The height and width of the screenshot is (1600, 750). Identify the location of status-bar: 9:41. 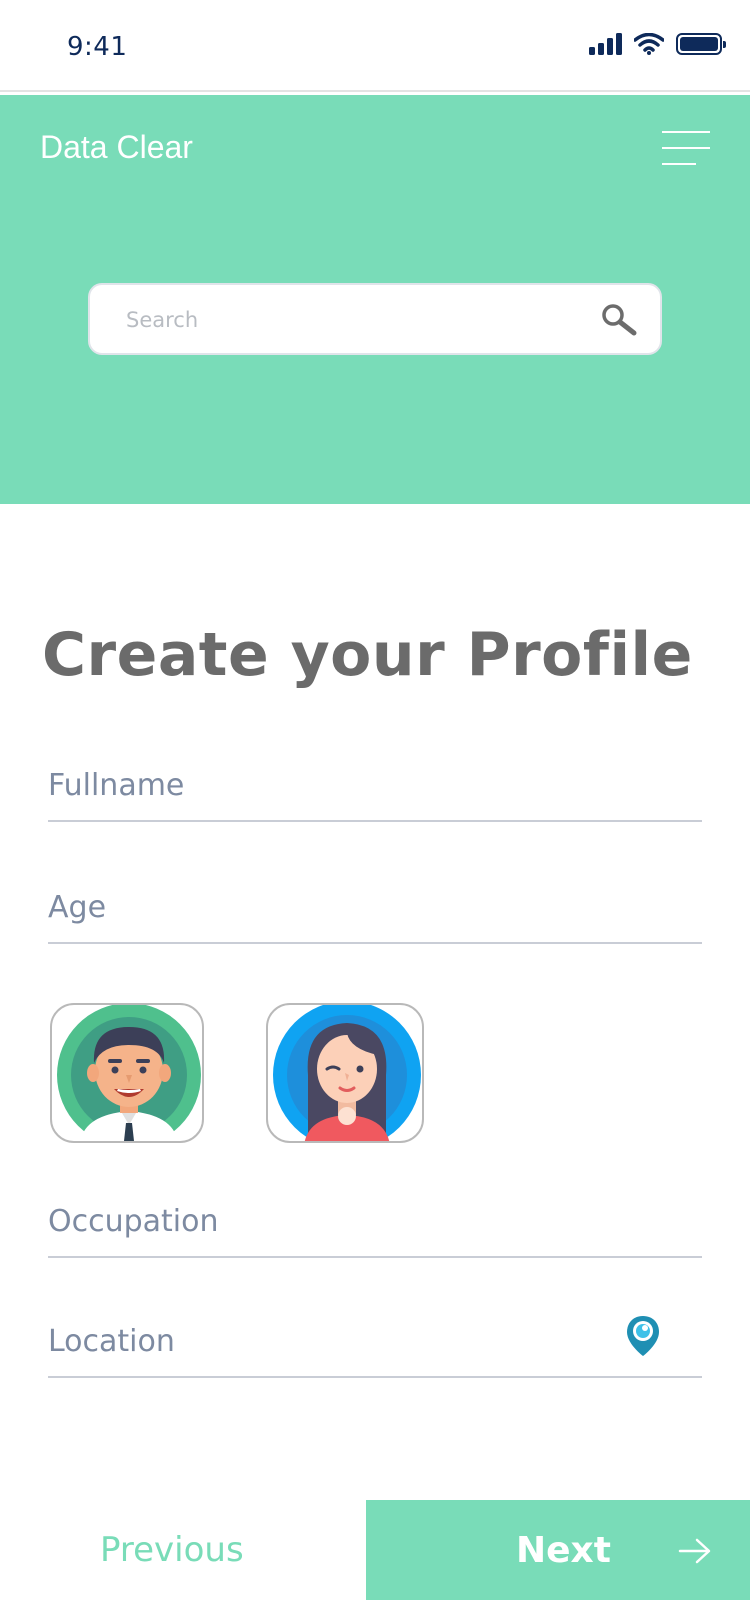
(375, 46).